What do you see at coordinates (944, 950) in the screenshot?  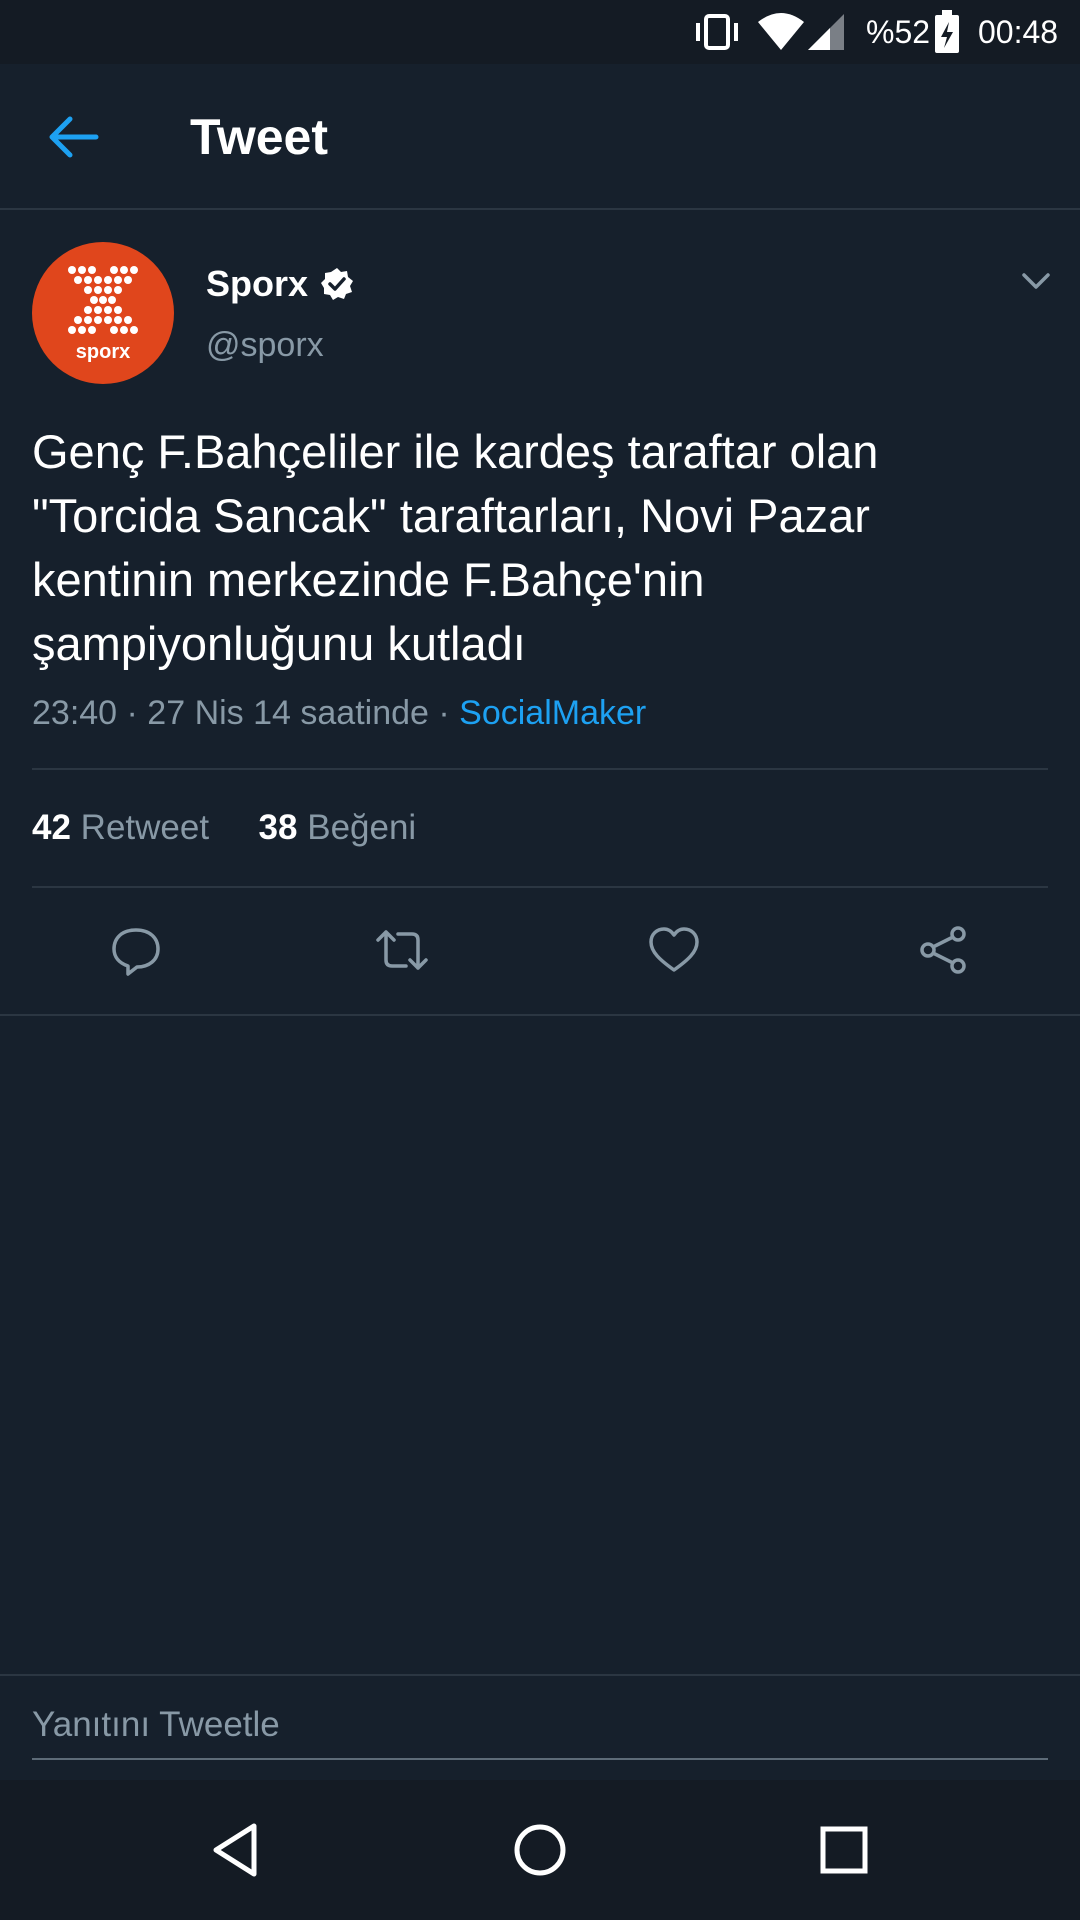 I see `share-icon` at bounding box center [944, 950].